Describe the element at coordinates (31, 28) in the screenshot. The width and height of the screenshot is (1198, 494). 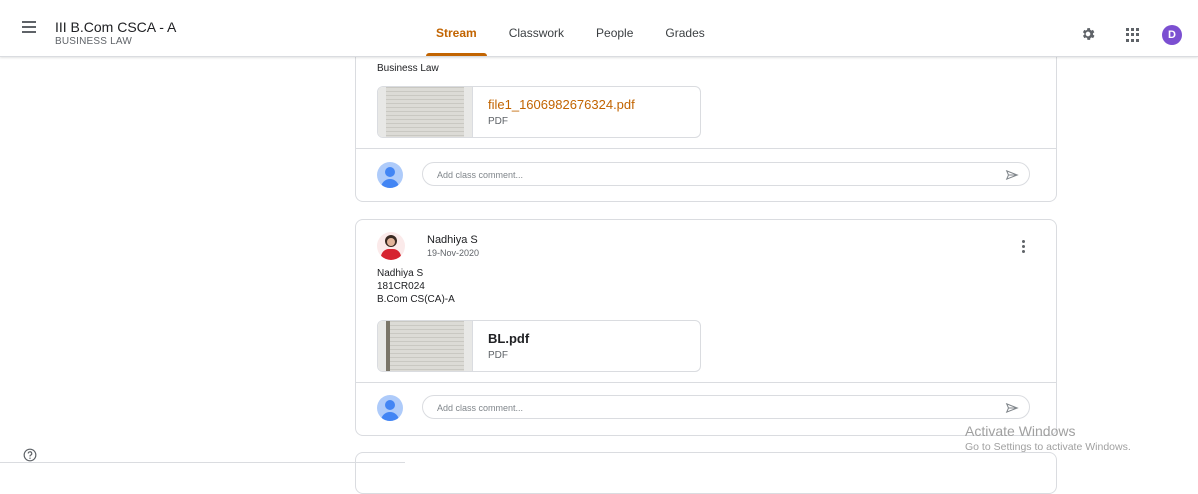
I see `menu-icon` at that location.